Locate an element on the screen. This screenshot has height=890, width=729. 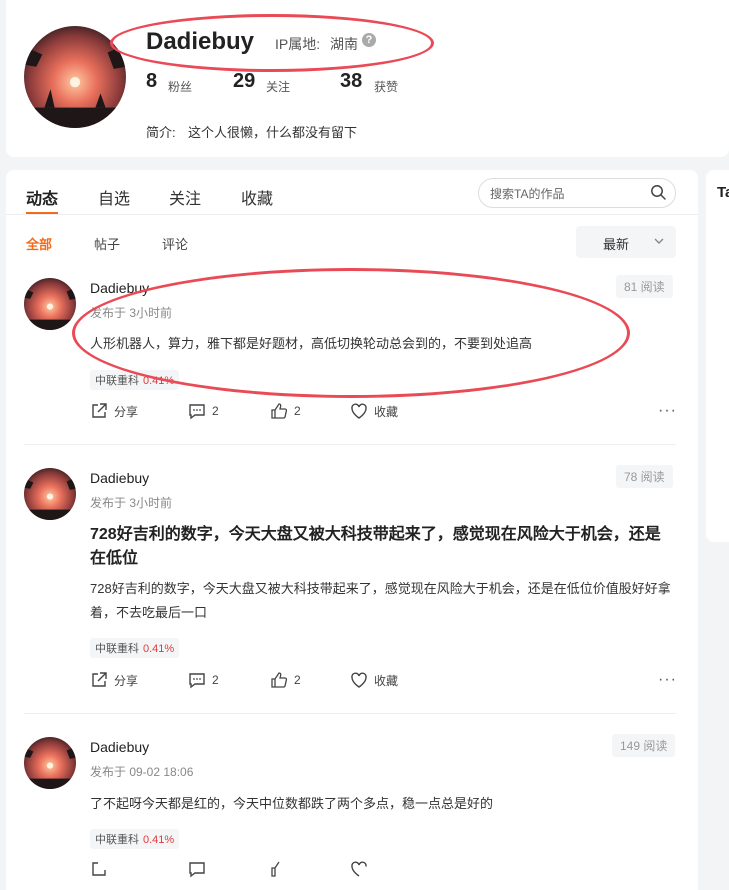
post-read-count: 149 阅读 is located at coordinates (644, 745).